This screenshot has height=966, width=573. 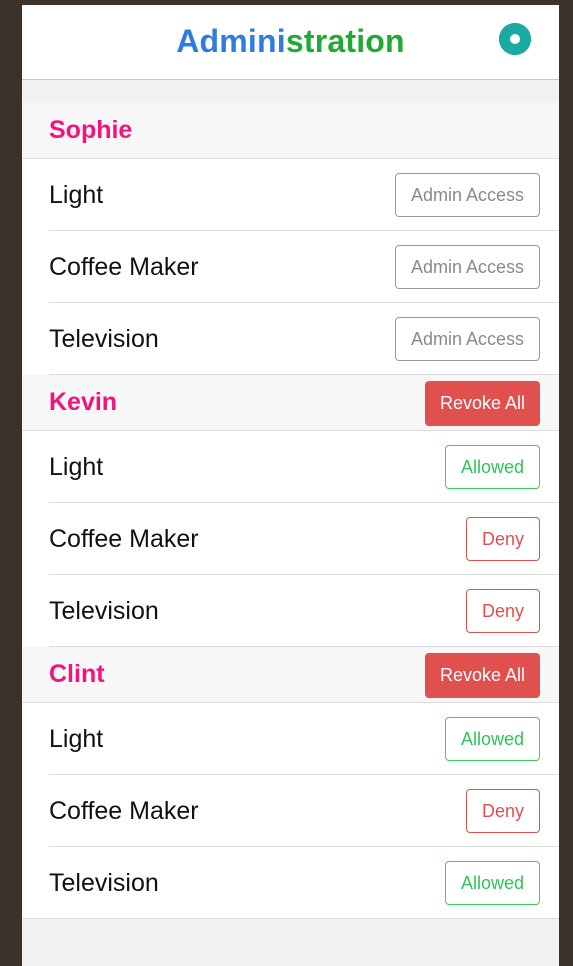 What do you see at coordinates (290, 131) in the screenshot?
I see `user-section-header: Sophie` at bounding box center [290, 131].